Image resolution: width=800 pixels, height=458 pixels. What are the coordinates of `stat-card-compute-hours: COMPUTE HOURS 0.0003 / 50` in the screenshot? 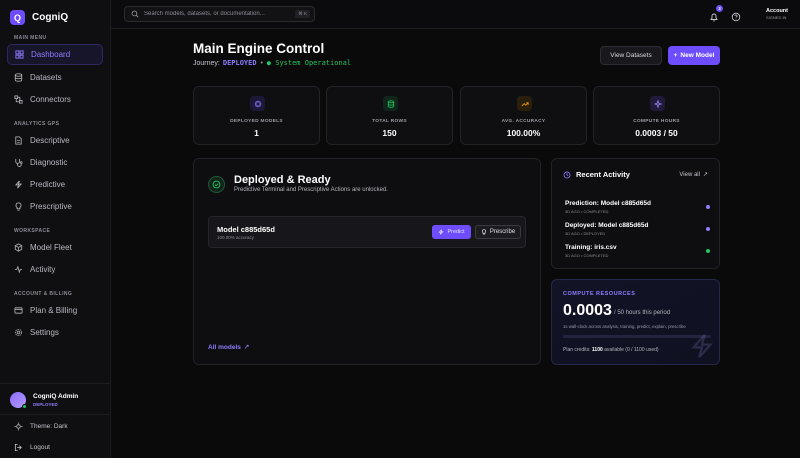 It's located at (656, 115).